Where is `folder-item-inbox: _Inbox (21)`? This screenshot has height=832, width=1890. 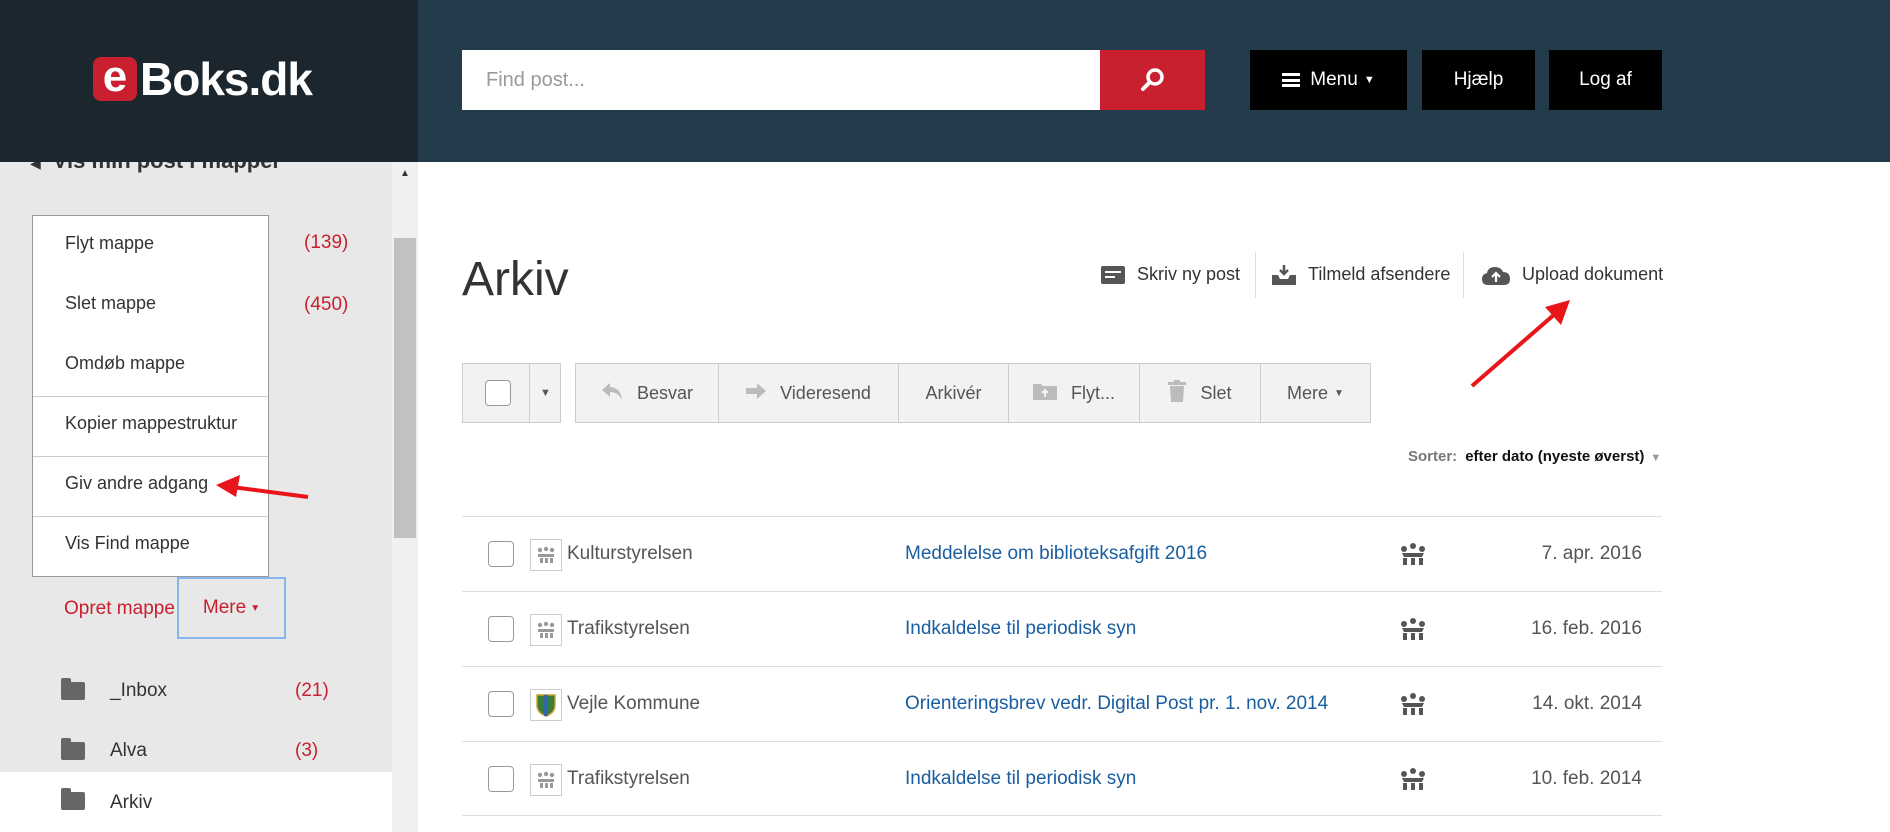 folder-item-inbox: _Inbox (21) is located at coordinates (196, 692).